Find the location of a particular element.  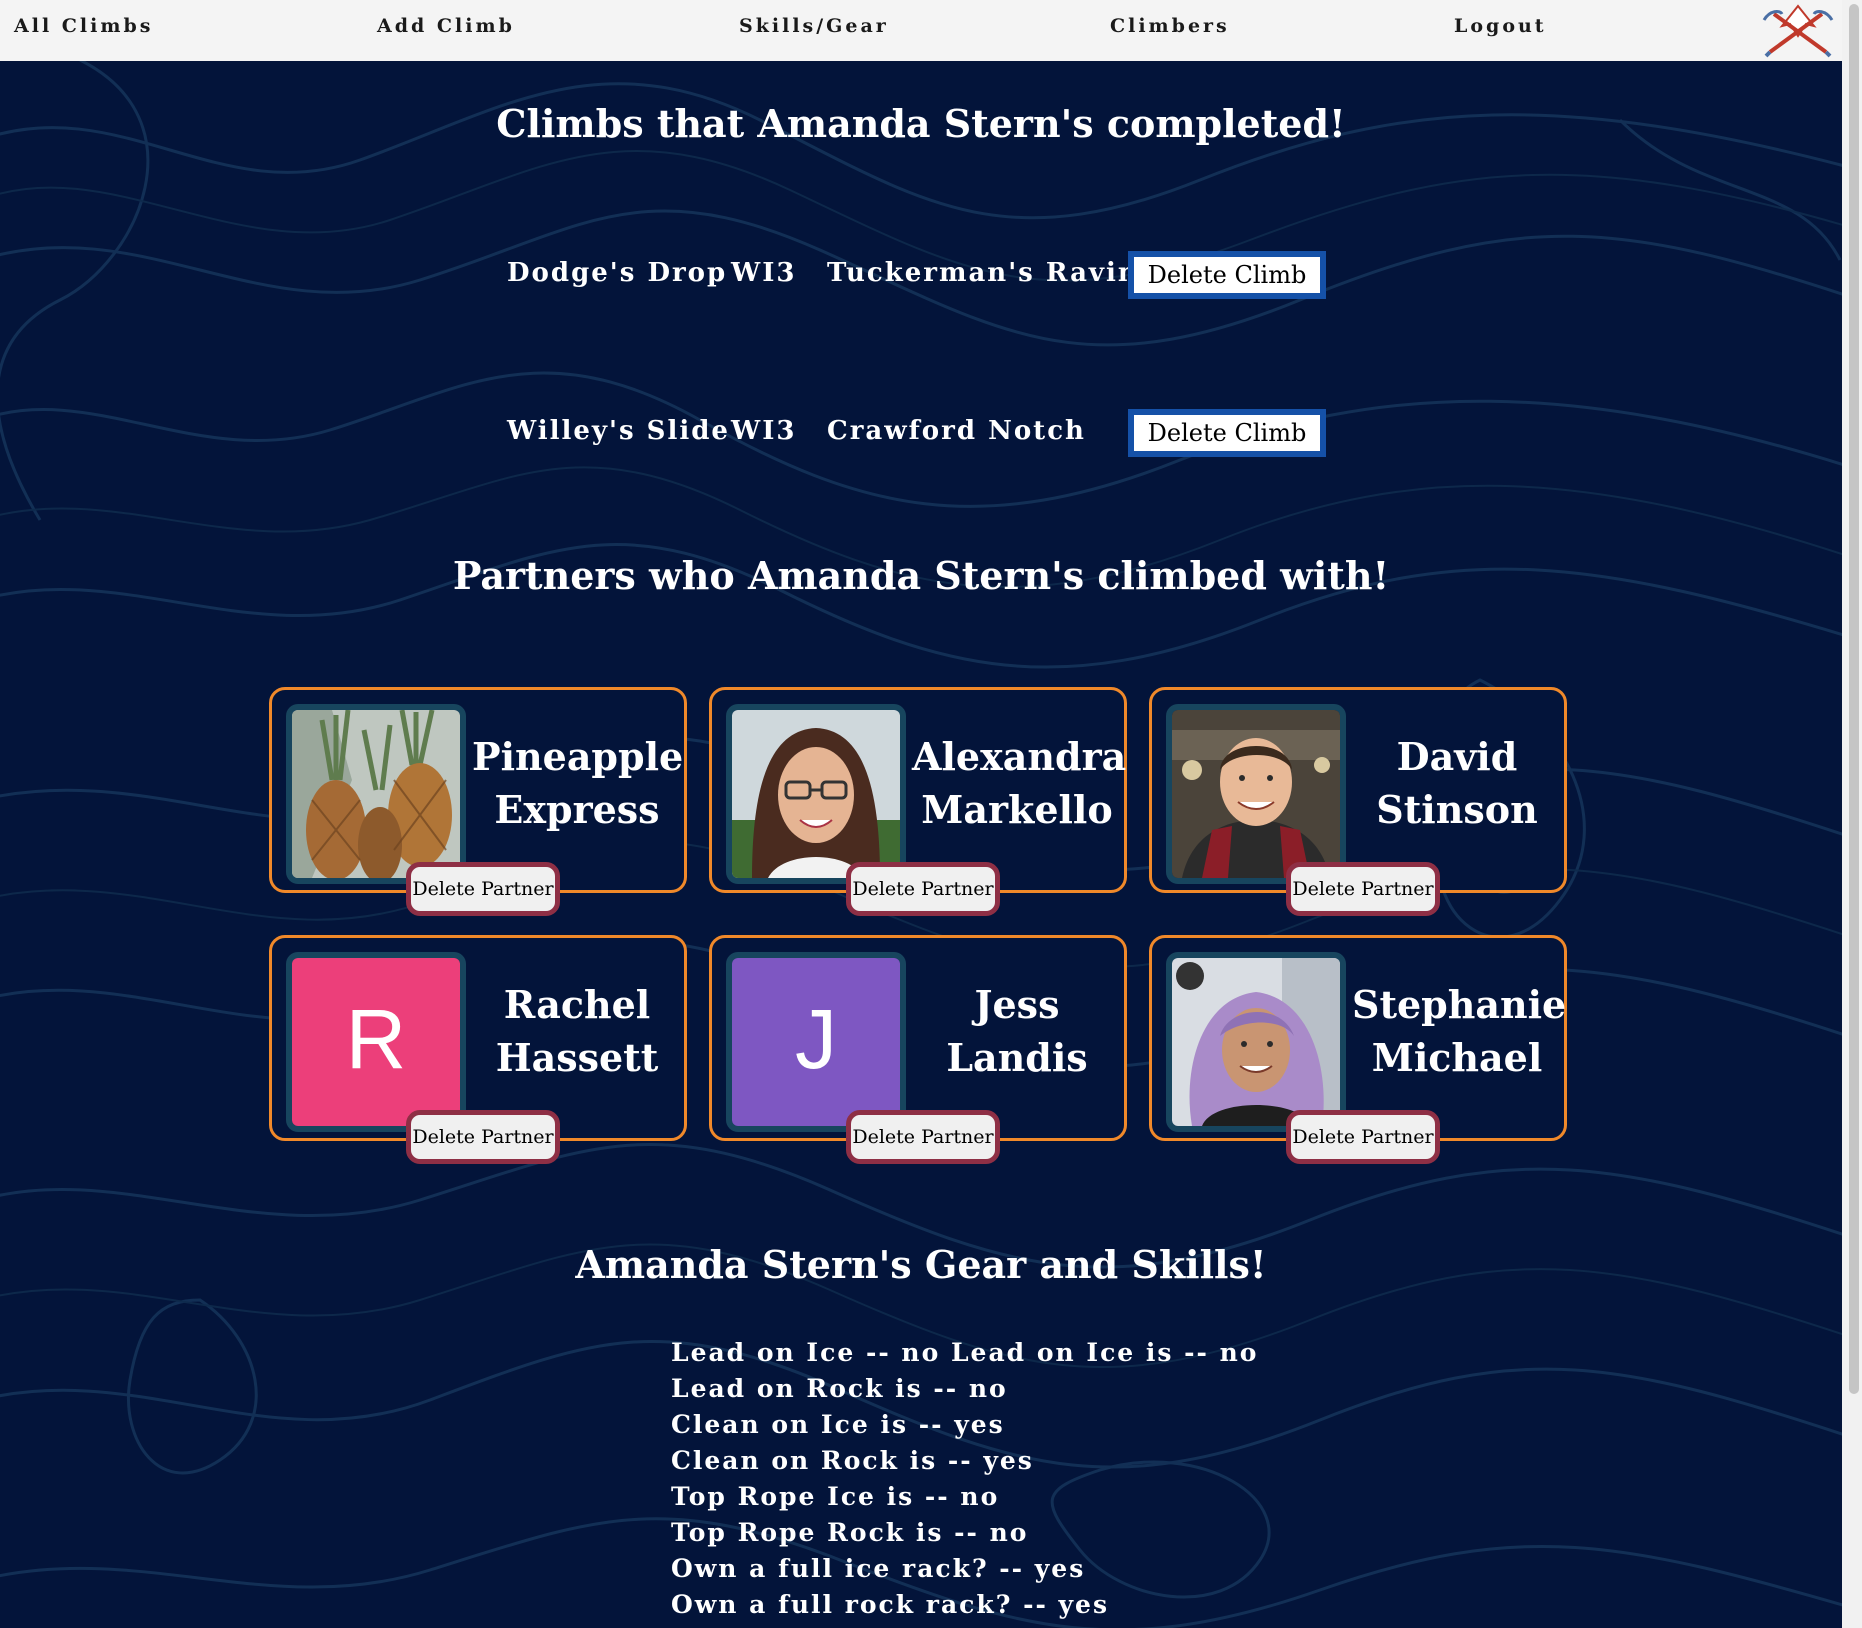

partner-avatar-letter: J is located at coordinates (816, 1042).